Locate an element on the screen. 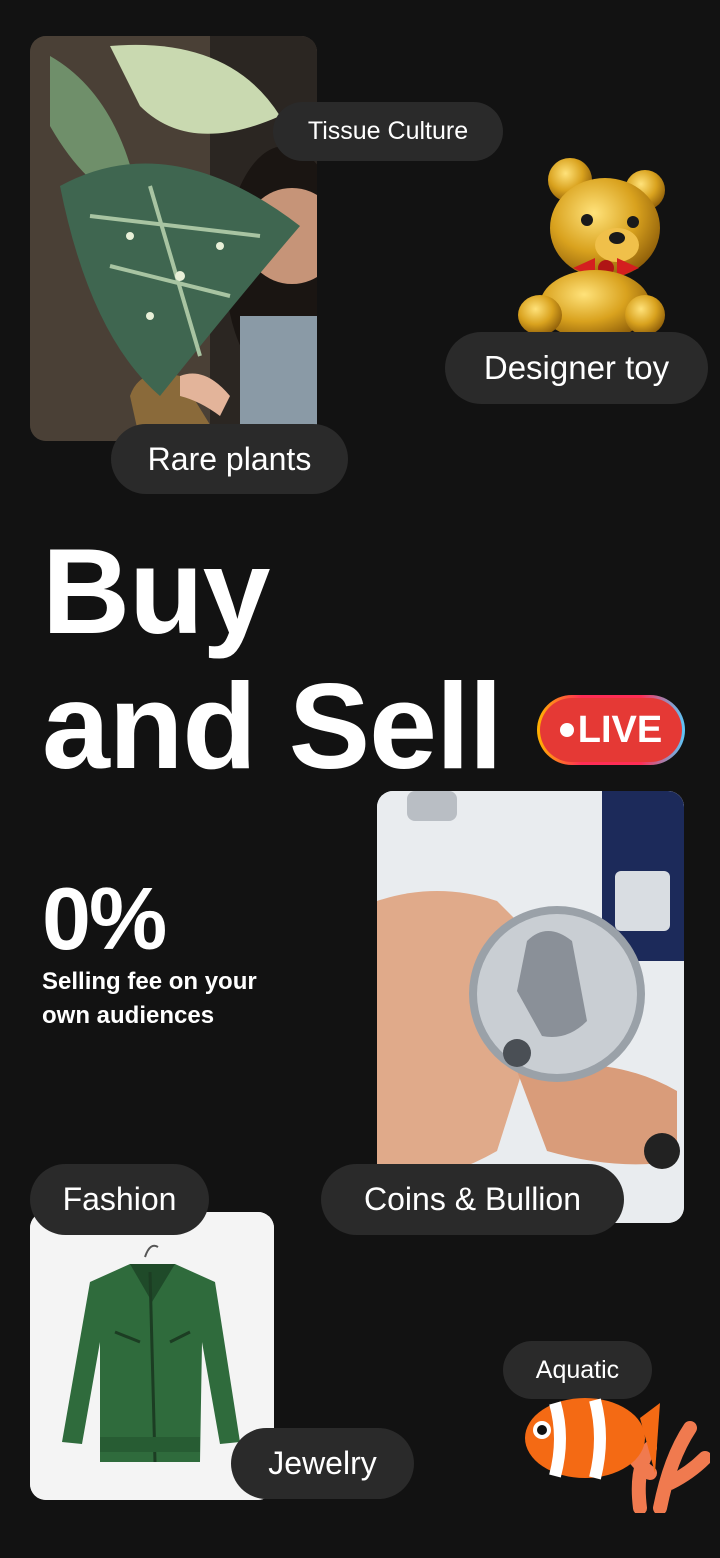 Image resolution: width=720 pixels, height=1558 pixels. category-label: Jewelry is located at coordinates (322, 1463).